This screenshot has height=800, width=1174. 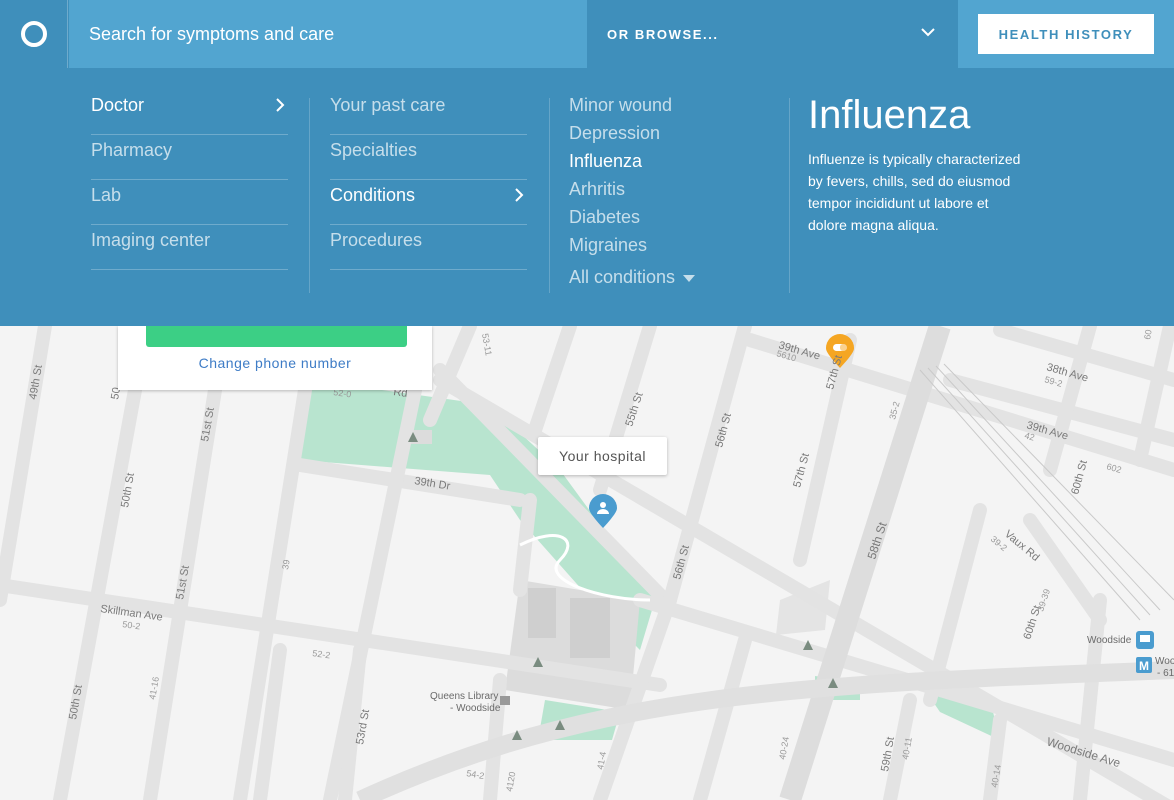 What do you see at coordinates (622, 277) in the screenshot?
I see `all-conditions-label: All conditions` at bounding box center [622, 277].